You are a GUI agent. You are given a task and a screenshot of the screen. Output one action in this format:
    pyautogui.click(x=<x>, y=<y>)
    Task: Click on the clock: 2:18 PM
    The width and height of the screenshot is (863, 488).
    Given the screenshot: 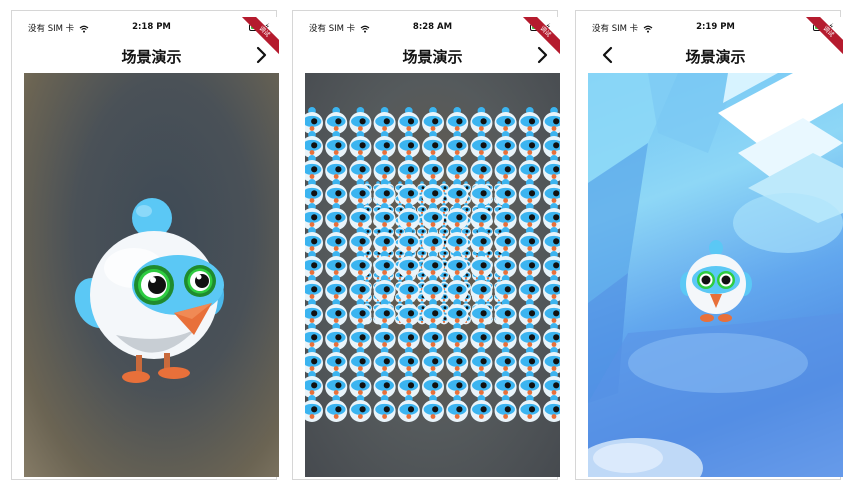 What is the action you would take?
    pyautogui.click(x=151, y=27)
    